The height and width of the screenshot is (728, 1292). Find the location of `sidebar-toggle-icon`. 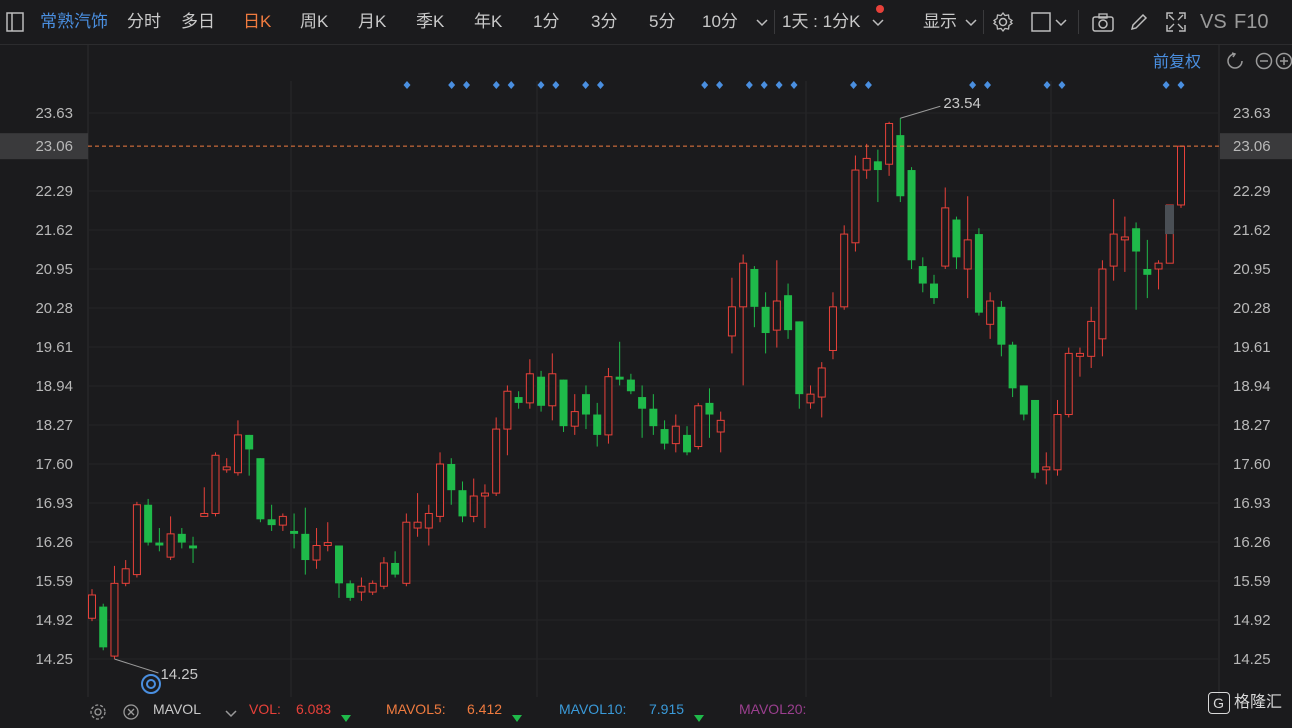

sidebar-toggle-icon is located at coordinates (15, 22).